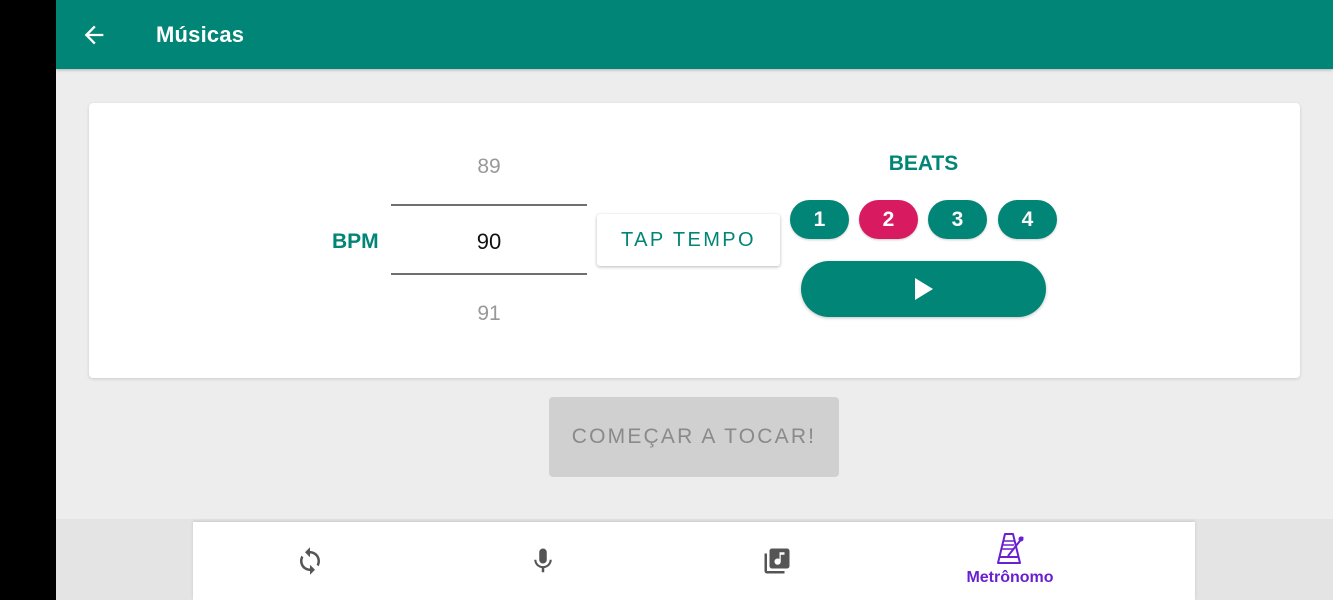  I want to click on bpm-next-value: 91, so click(489, 314).